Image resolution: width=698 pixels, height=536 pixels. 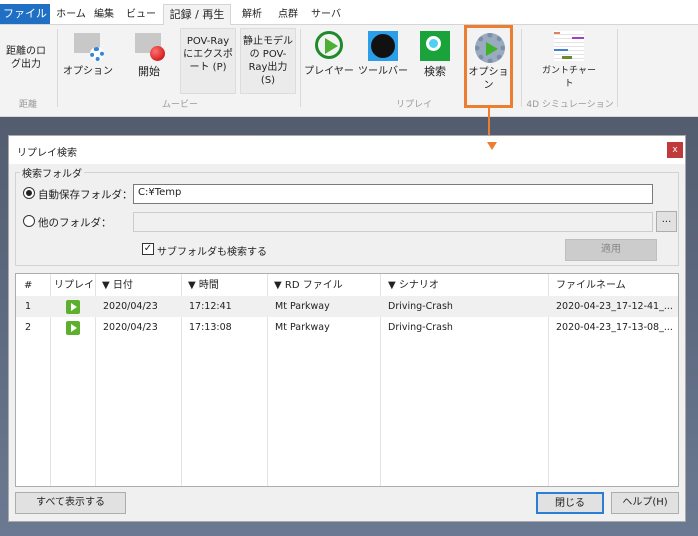 What do you see at coordinates (570, 105) in the screenshot?
I see `group-label-4d-simulation: 4D シミュレーション` at bounding box center [570, 105].